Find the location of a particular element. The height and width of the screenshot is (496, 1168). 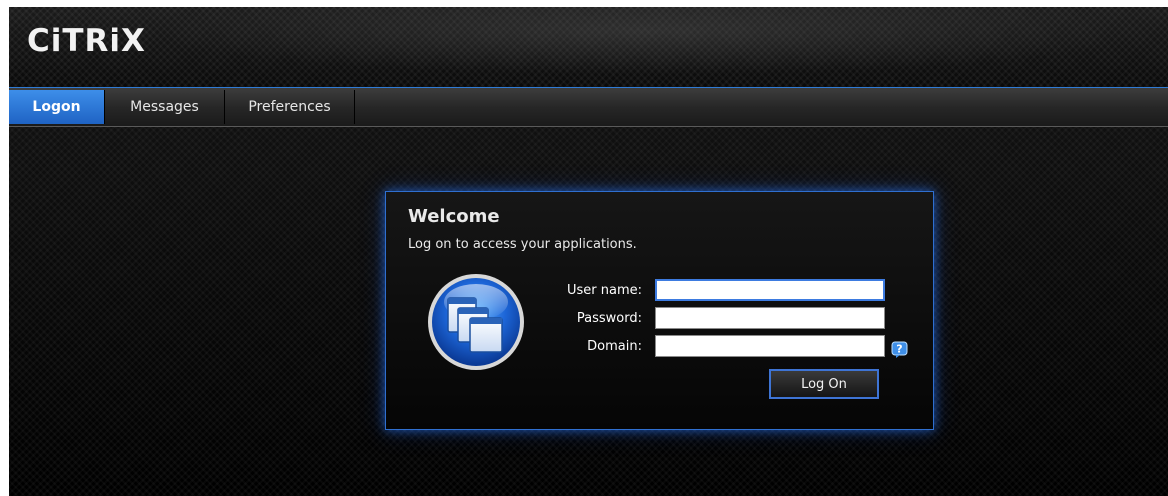

dialog-title: Welcome is located at coordinates (454, 216).